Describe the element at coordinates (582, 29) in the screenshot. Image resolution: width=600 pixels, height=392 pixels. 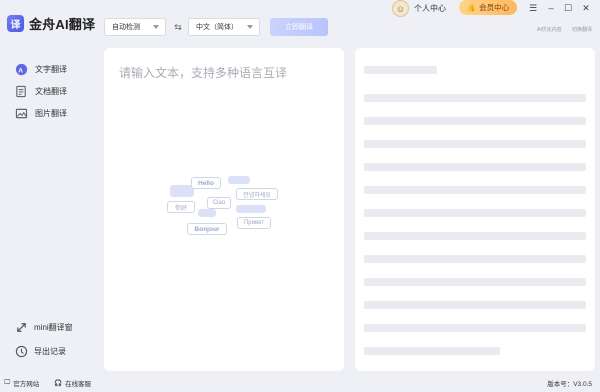
I see `switch-translate-link: 切换翻译` at that location.